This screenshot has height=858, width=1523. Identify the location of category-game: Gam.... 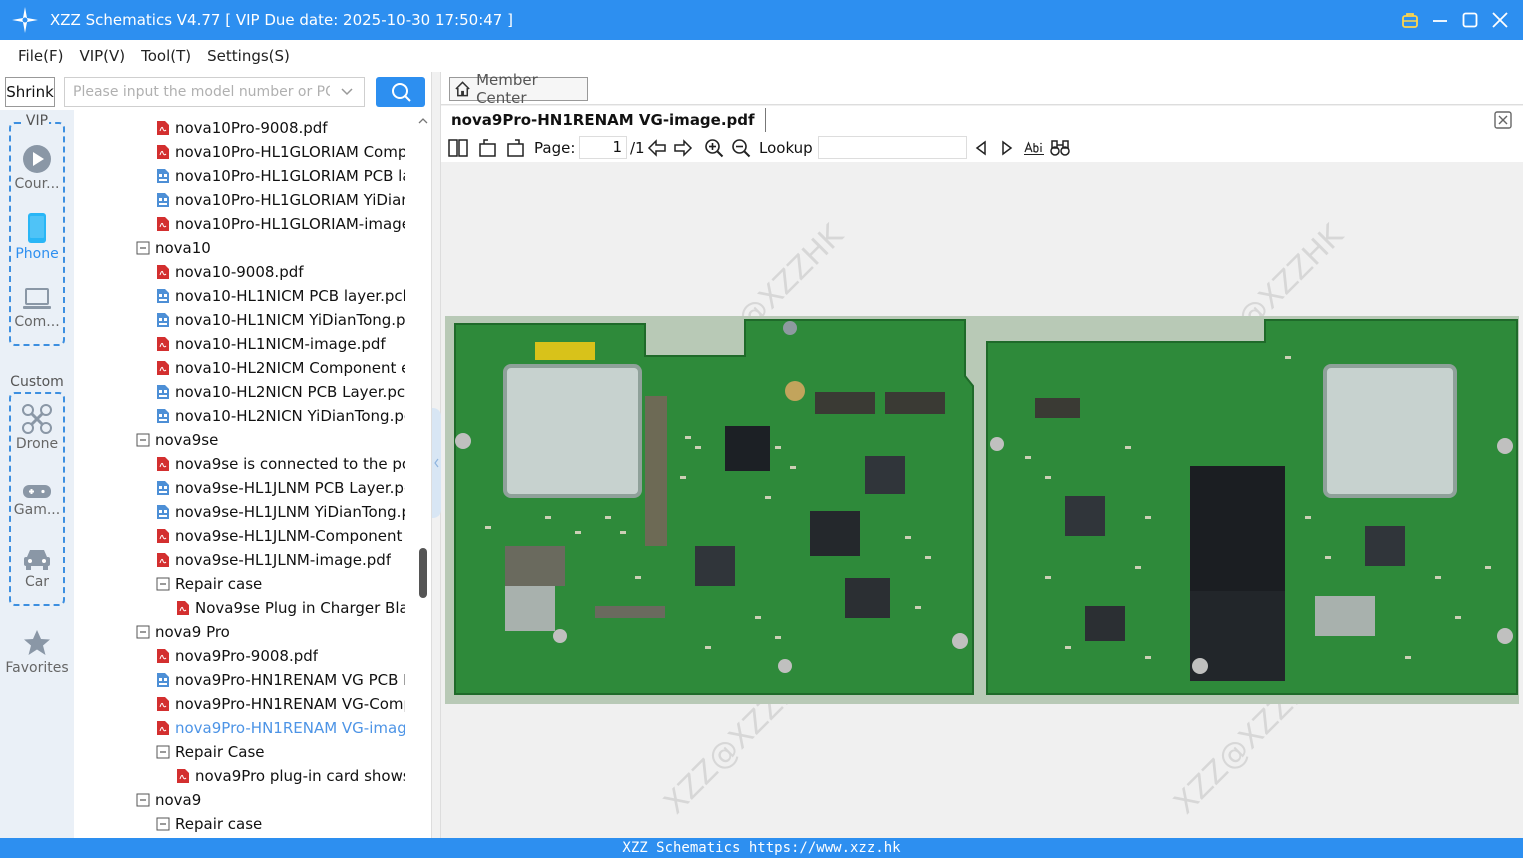
(37, 500).